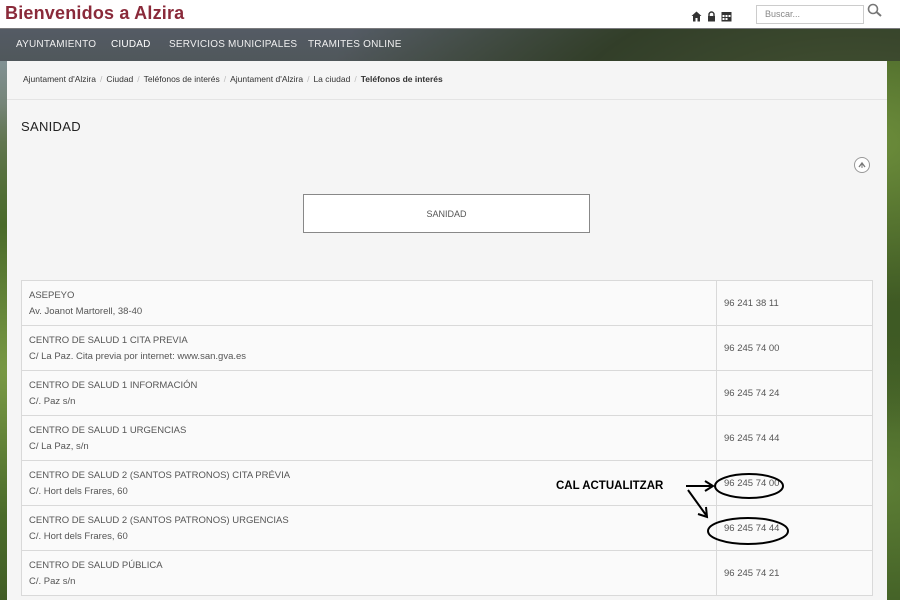  Describe the element at coordinates (52, 295) in the screenshot. I see `entity-name: ASEPEYO` at that location.